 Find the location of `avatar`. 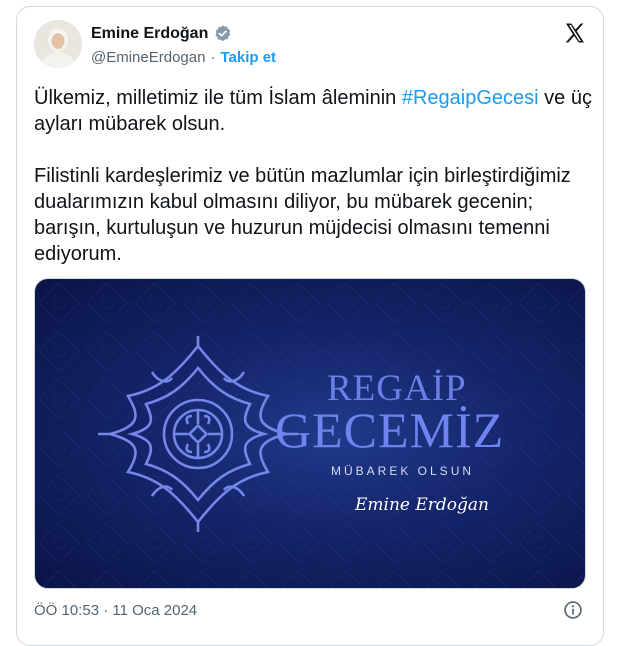

avatar is located at coordinates (58, 44).